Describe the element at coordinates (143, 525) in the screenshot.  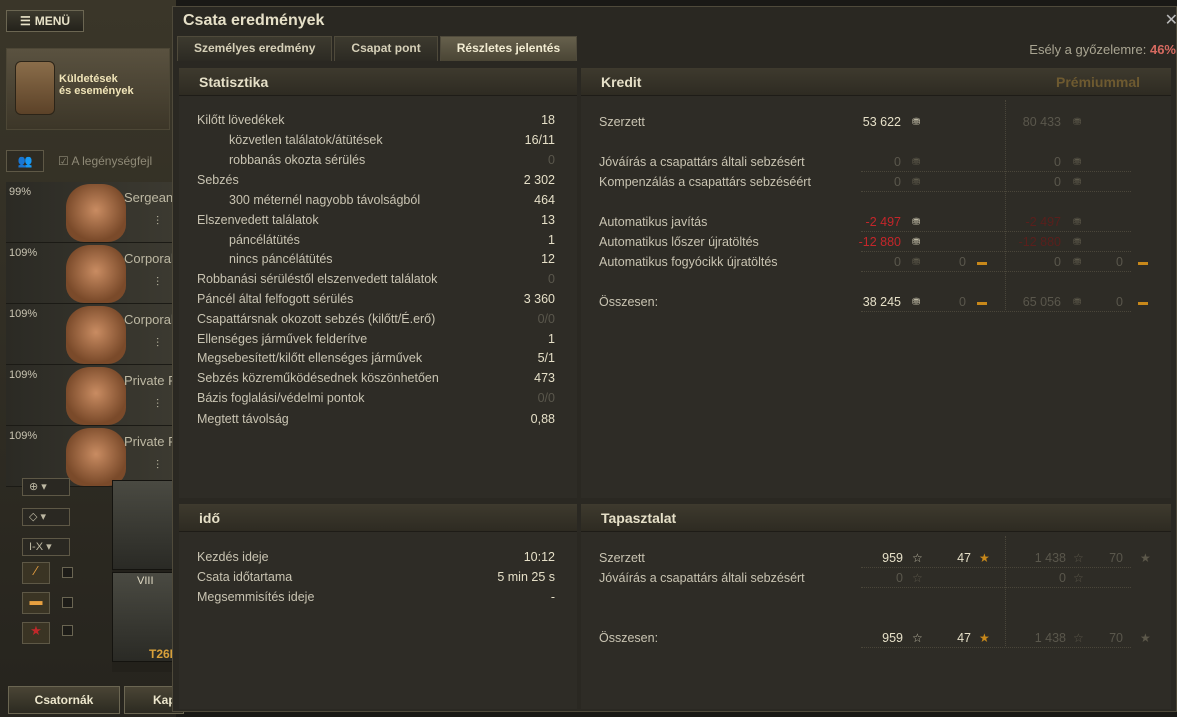
I see `tank-card` at that location.